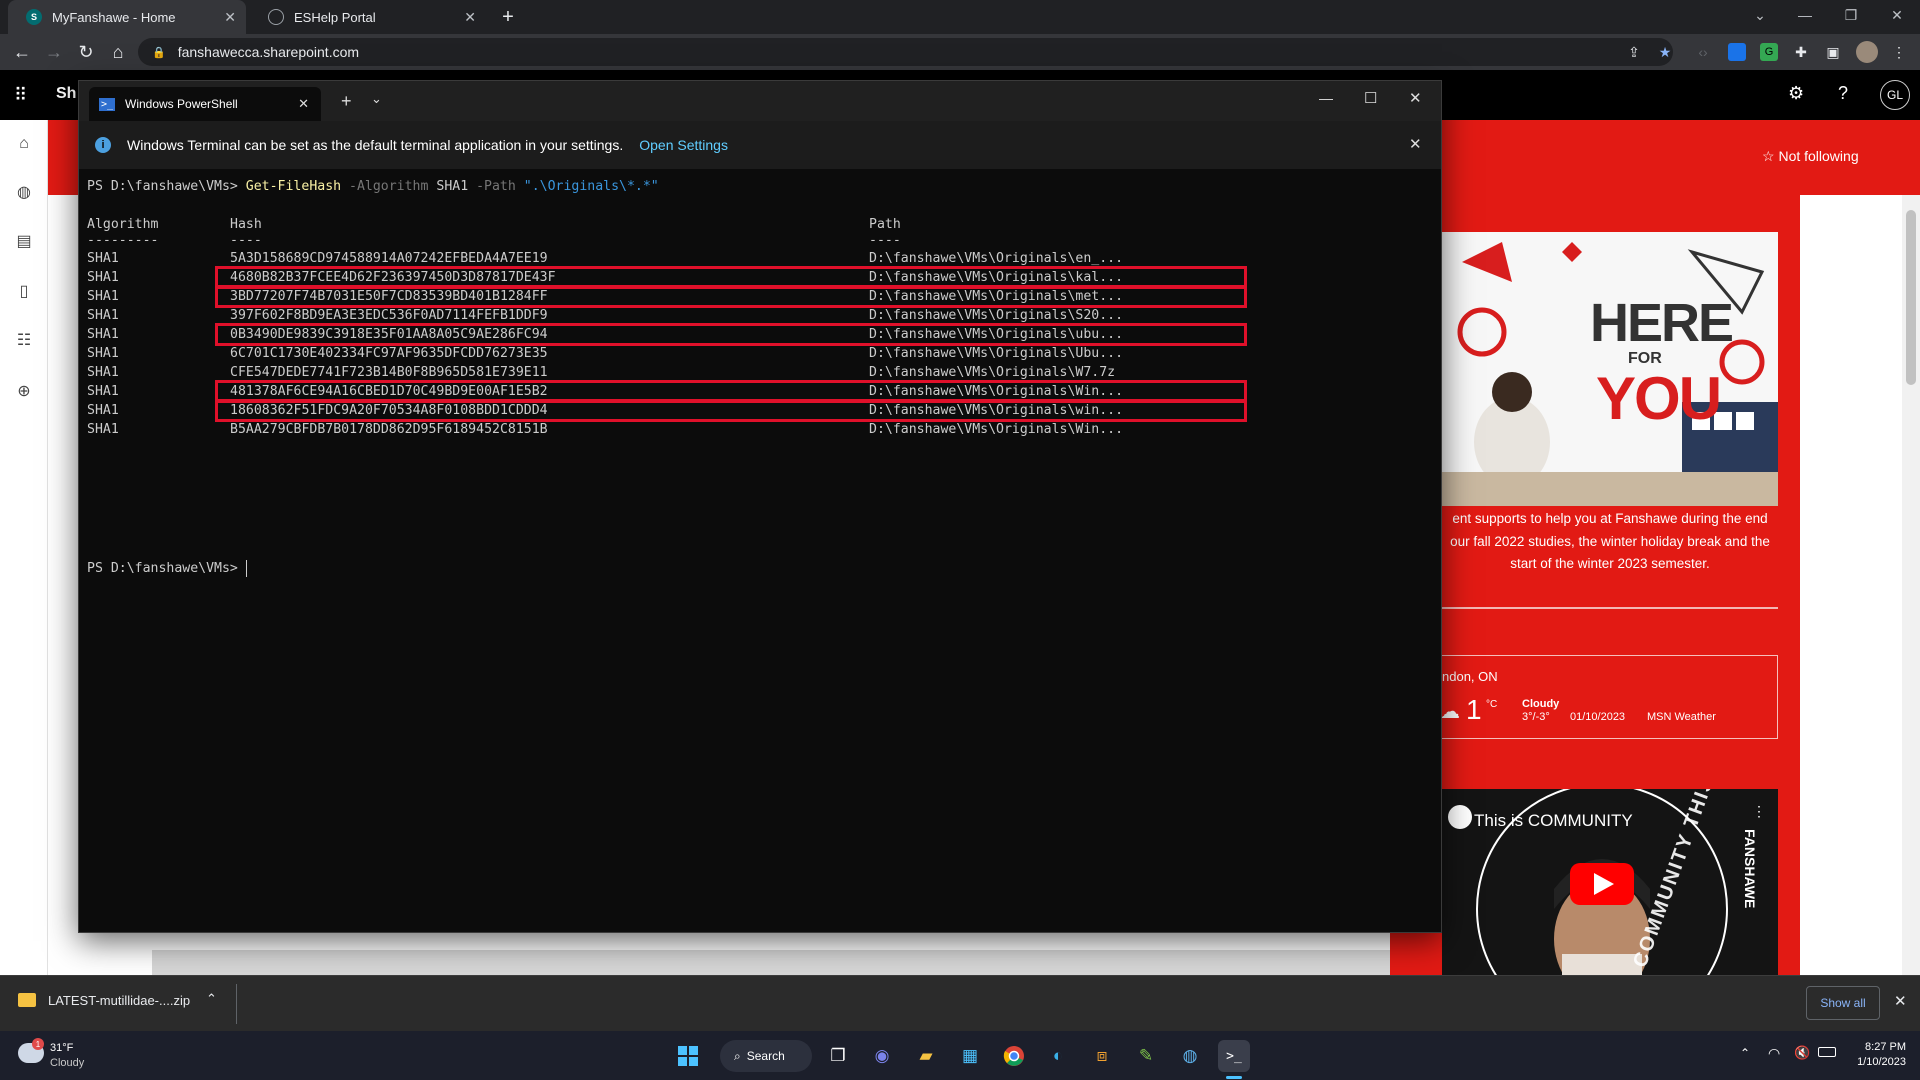  What do you see at coordinates (1843, 1003) in the screenshot?
I see `show-all-button: Show all` at bounding box center [1843, 1003].